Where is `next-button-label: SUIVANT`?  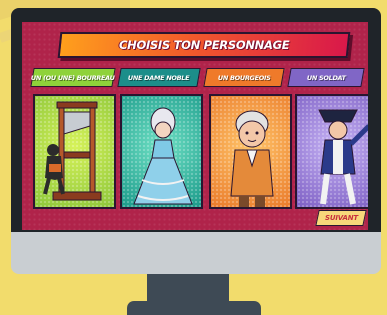
next-button-label: SUIVANT is located at coordinates (341, 218).